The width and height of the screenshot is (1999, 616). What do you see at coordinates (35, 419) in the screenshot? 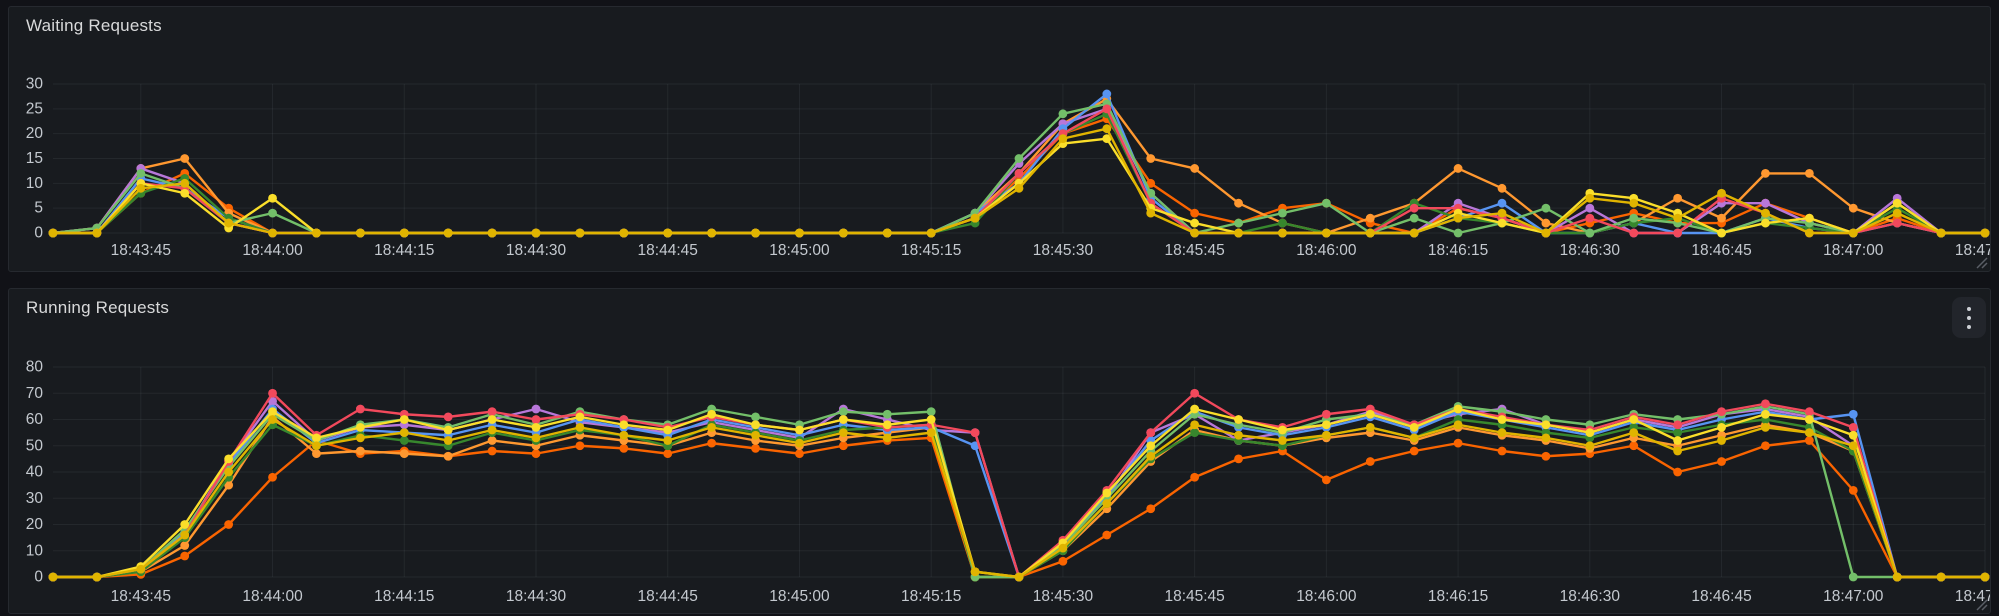
I see `y-axis-tick-label: 60` at bounding box center [35, 419].